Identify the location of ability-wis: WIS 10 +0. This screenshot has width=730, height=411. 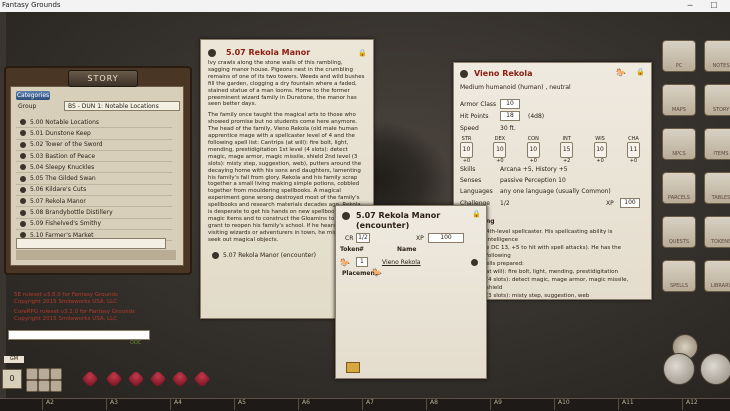
(600, 150).